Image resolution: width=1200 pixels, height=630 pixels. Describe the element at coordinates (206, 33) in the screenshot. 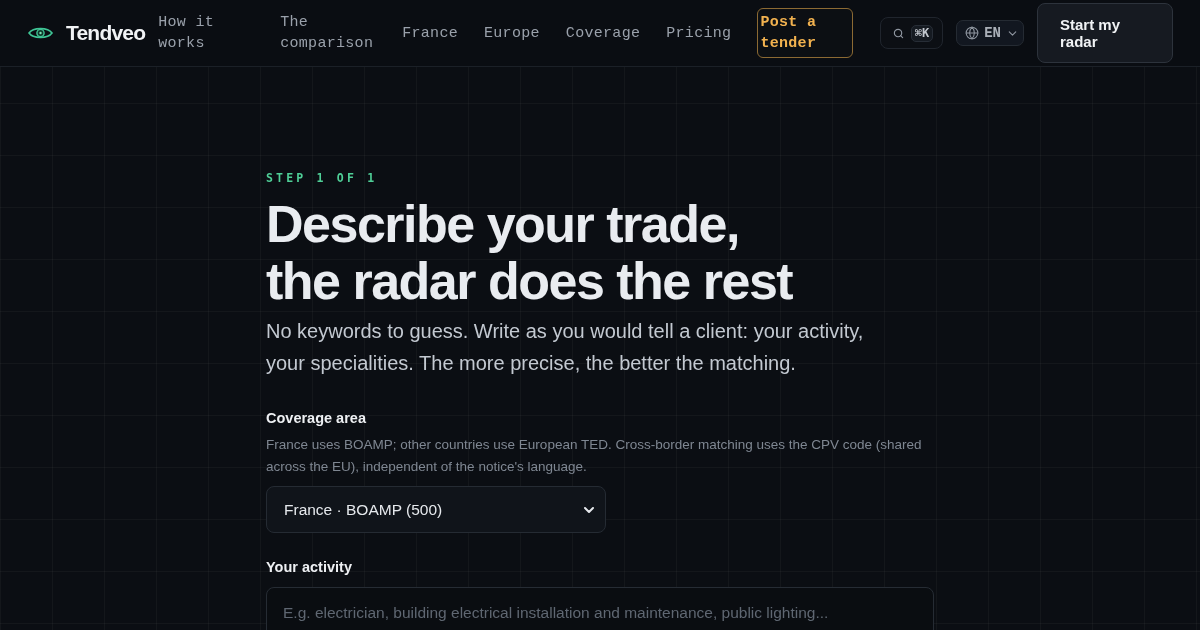

I see `nav-link: How it works` at that location.